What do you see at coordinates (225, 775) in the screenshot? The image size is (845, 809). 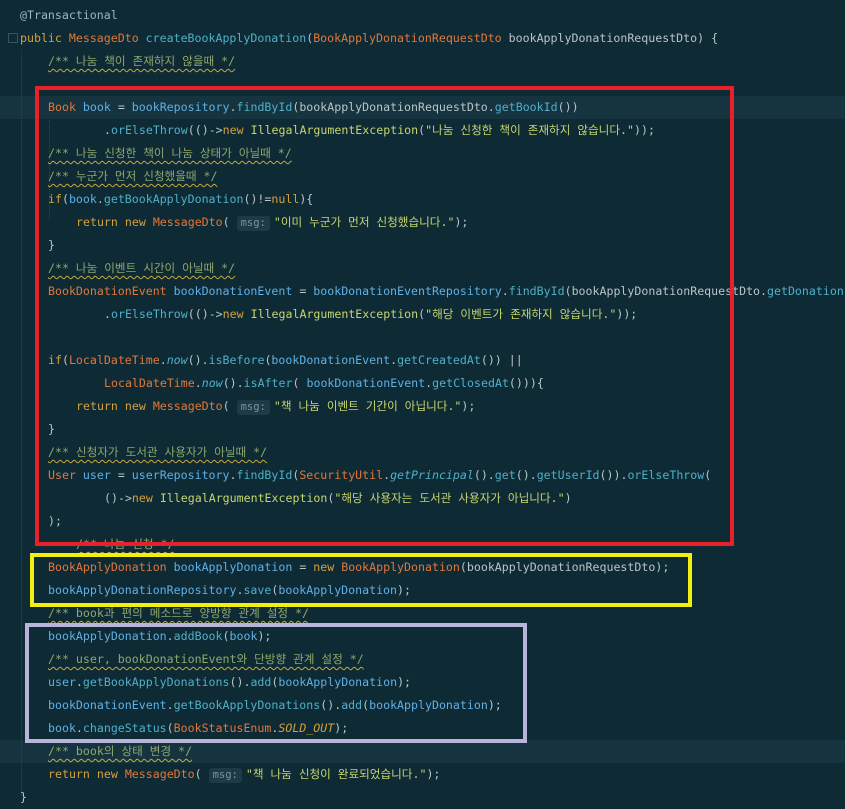 I see `parameter-hint: msg:` at bounding box center [225, 775].